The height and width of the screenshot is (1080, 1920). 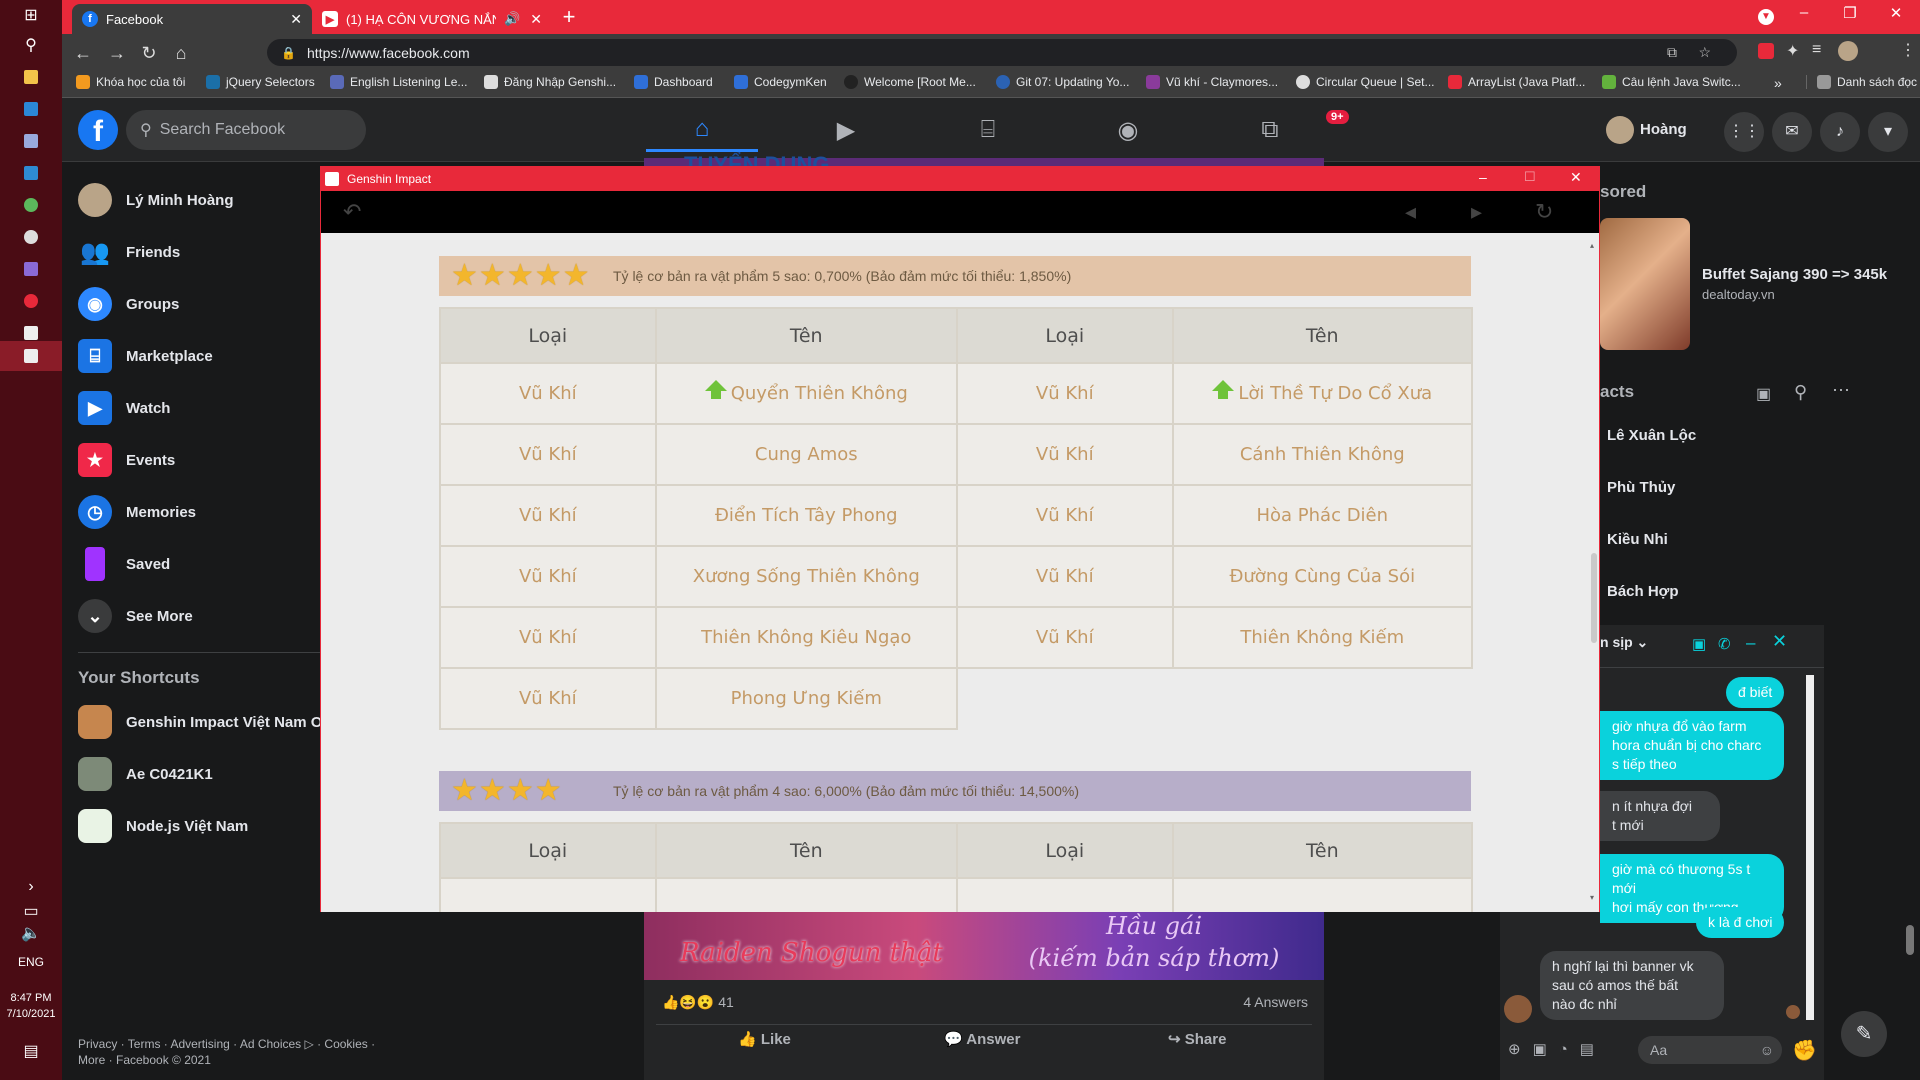 I want to click on table-cell: Thiên Không Kiếm, so click(x=1322, y=637).